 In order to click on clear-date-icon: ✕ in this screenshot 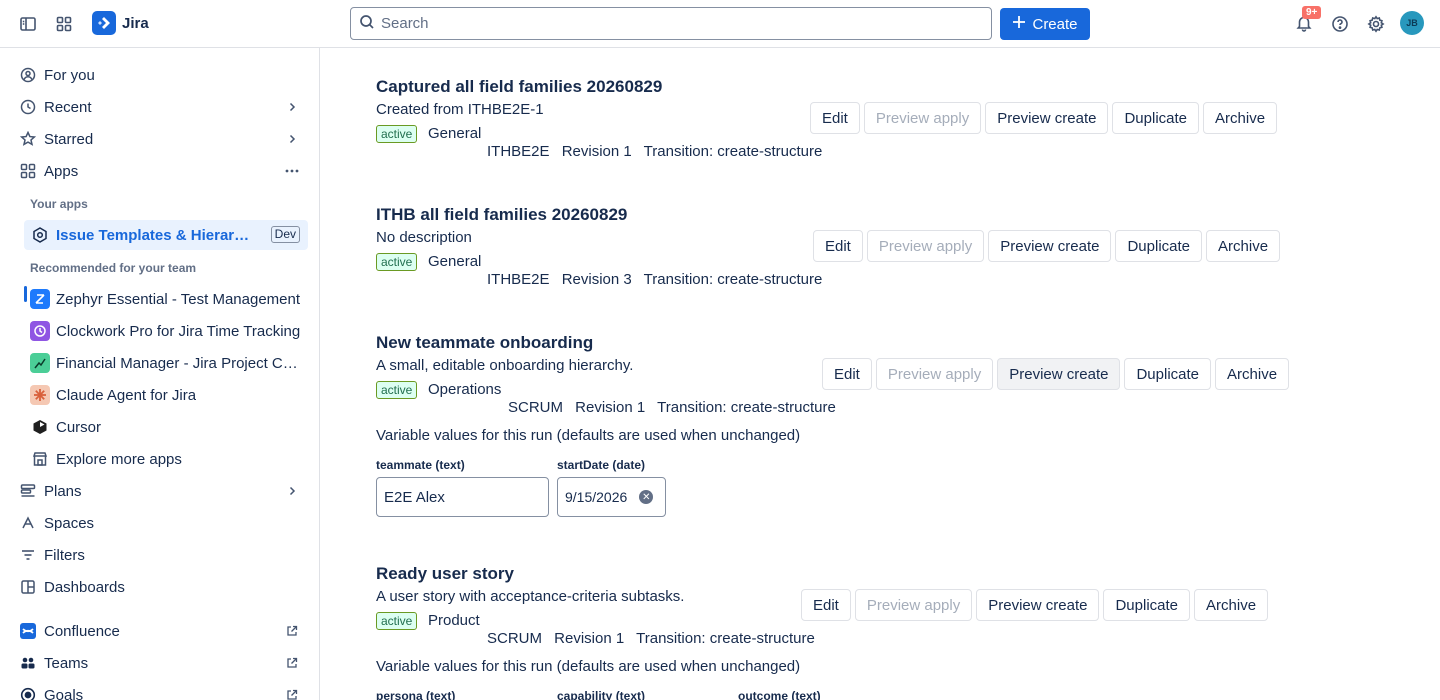, I will do `click(646, 497)`.